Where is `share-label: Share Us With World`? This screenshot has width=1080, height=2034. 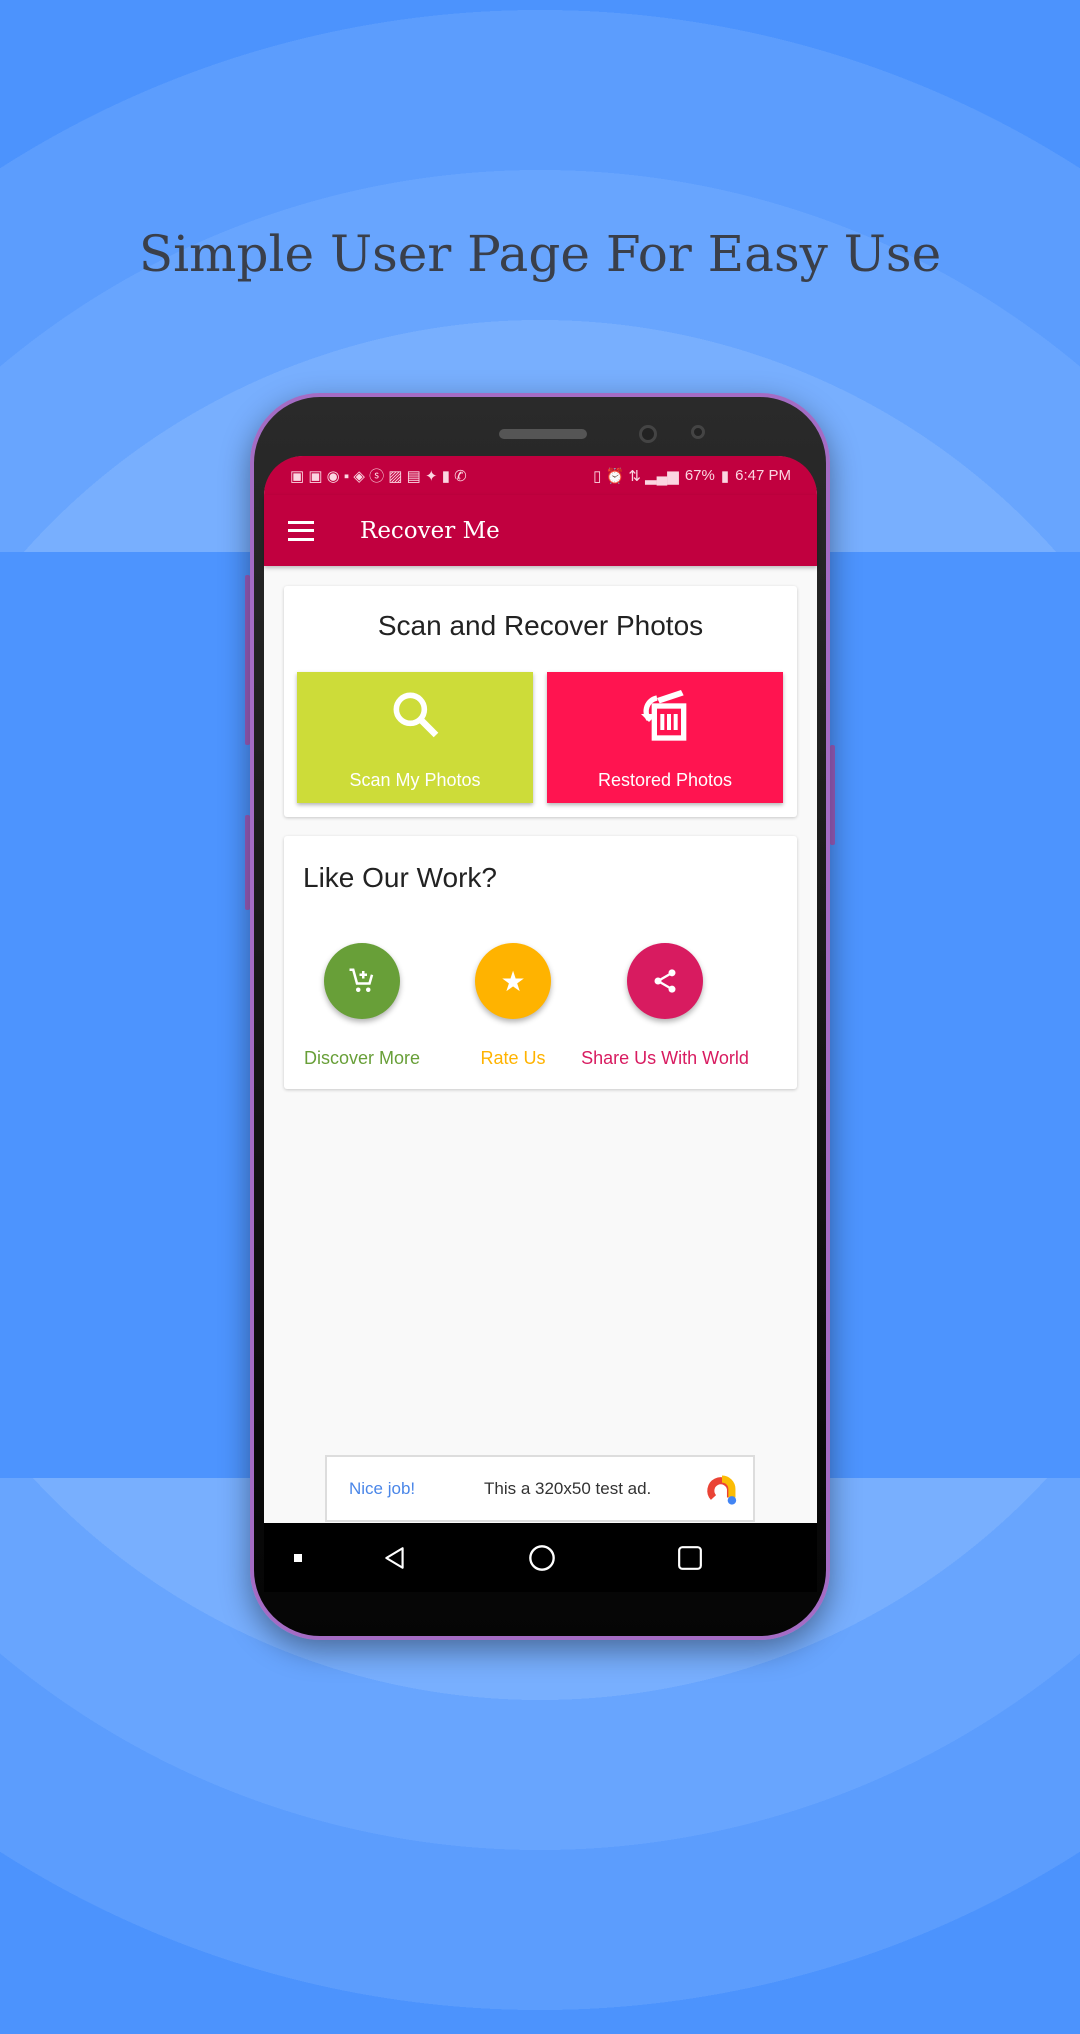
share-label: Share Us With World is located at coordinates (665, 1058).